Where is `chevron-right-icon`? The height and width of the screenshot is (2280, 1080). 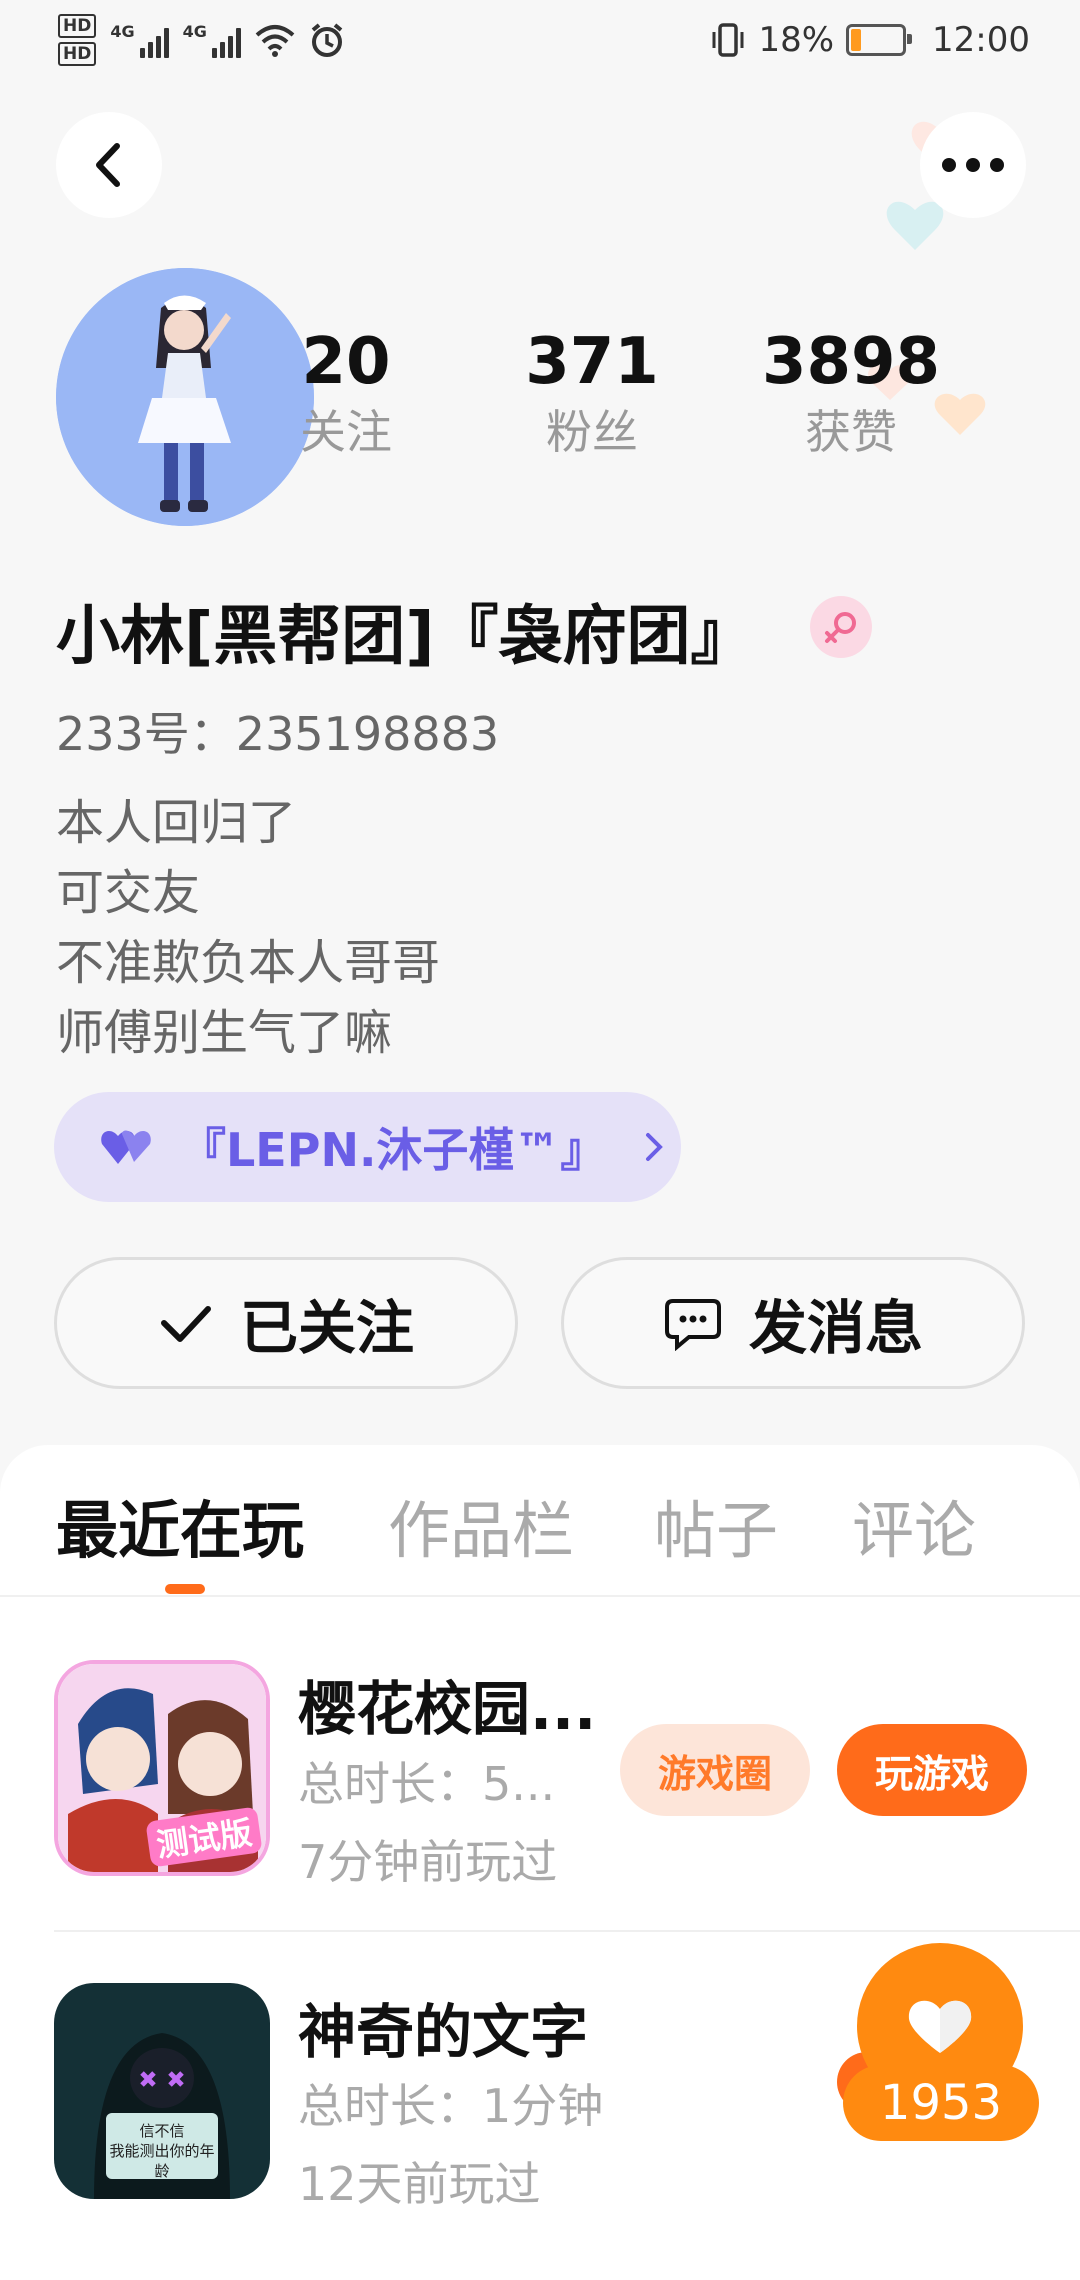 chevron-right-icon is located at coordinates (655, 1147).